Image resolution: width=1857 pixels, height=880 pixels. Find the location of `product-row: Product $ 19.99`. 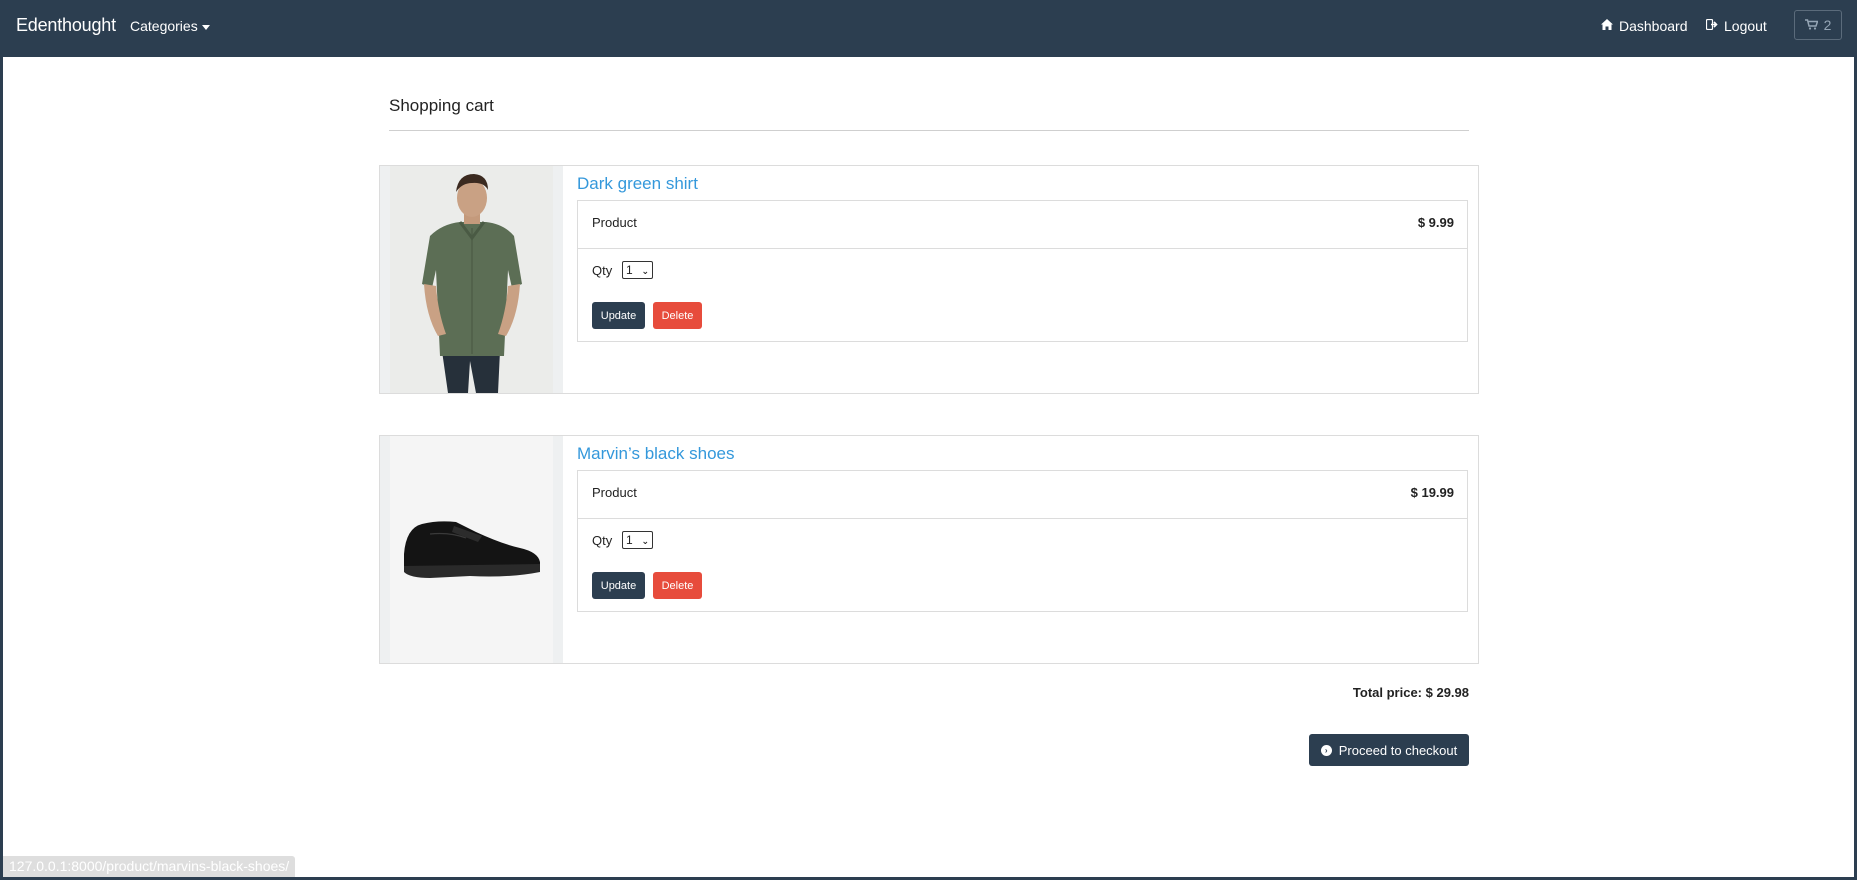

product-row: Product $ 19.99 is located at coordinates (1022, 495).